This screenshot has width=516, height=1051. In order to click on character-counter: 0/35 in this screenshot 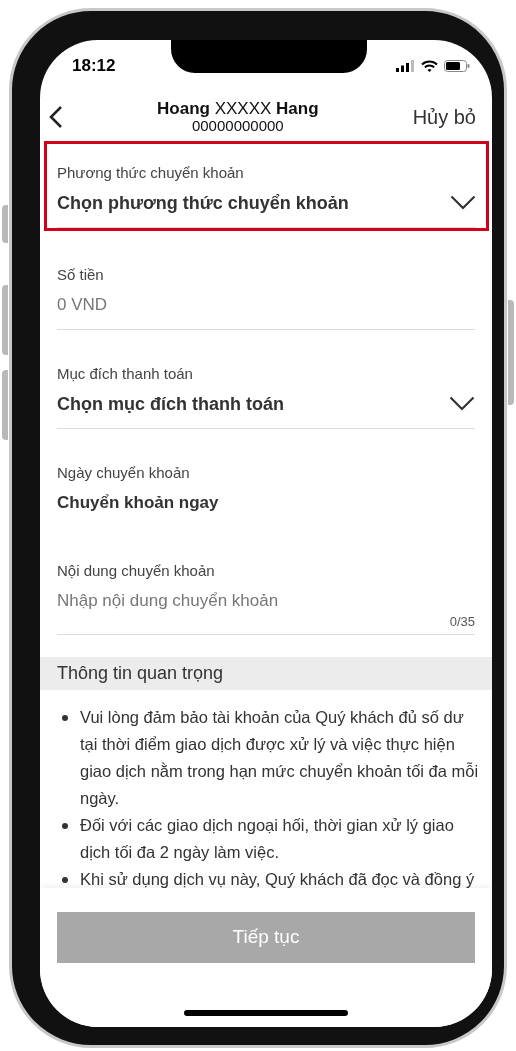, I will do `click(462, 622)`.